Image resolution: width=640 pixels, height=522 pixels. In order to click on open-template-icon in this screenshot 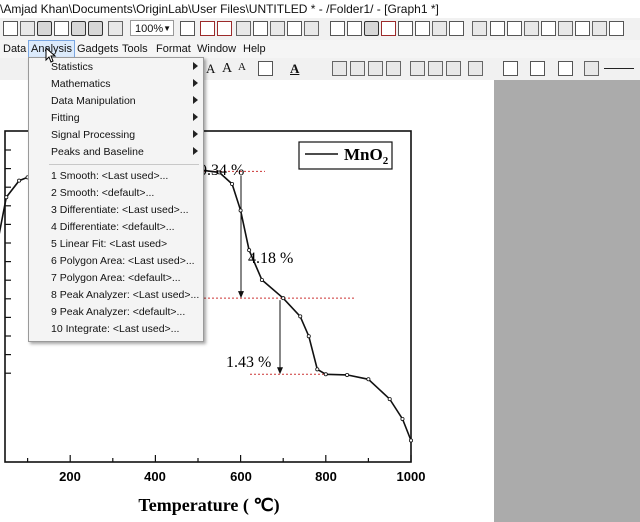, I will do `click(61, 28)`.